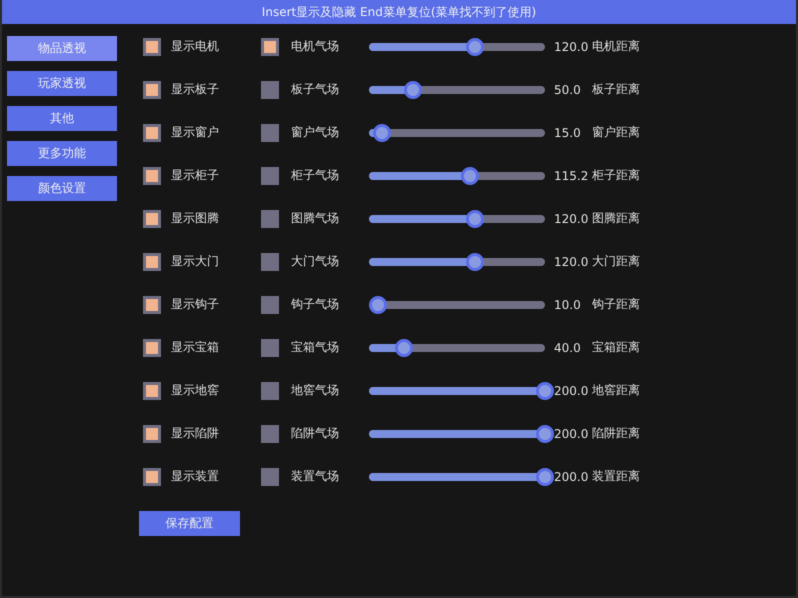 The height and width of the screenshot is (598, 798). Describe the element at coordinates (195, 261) in the screenshot. I see `checkbox-label: 显示大门` at that location.